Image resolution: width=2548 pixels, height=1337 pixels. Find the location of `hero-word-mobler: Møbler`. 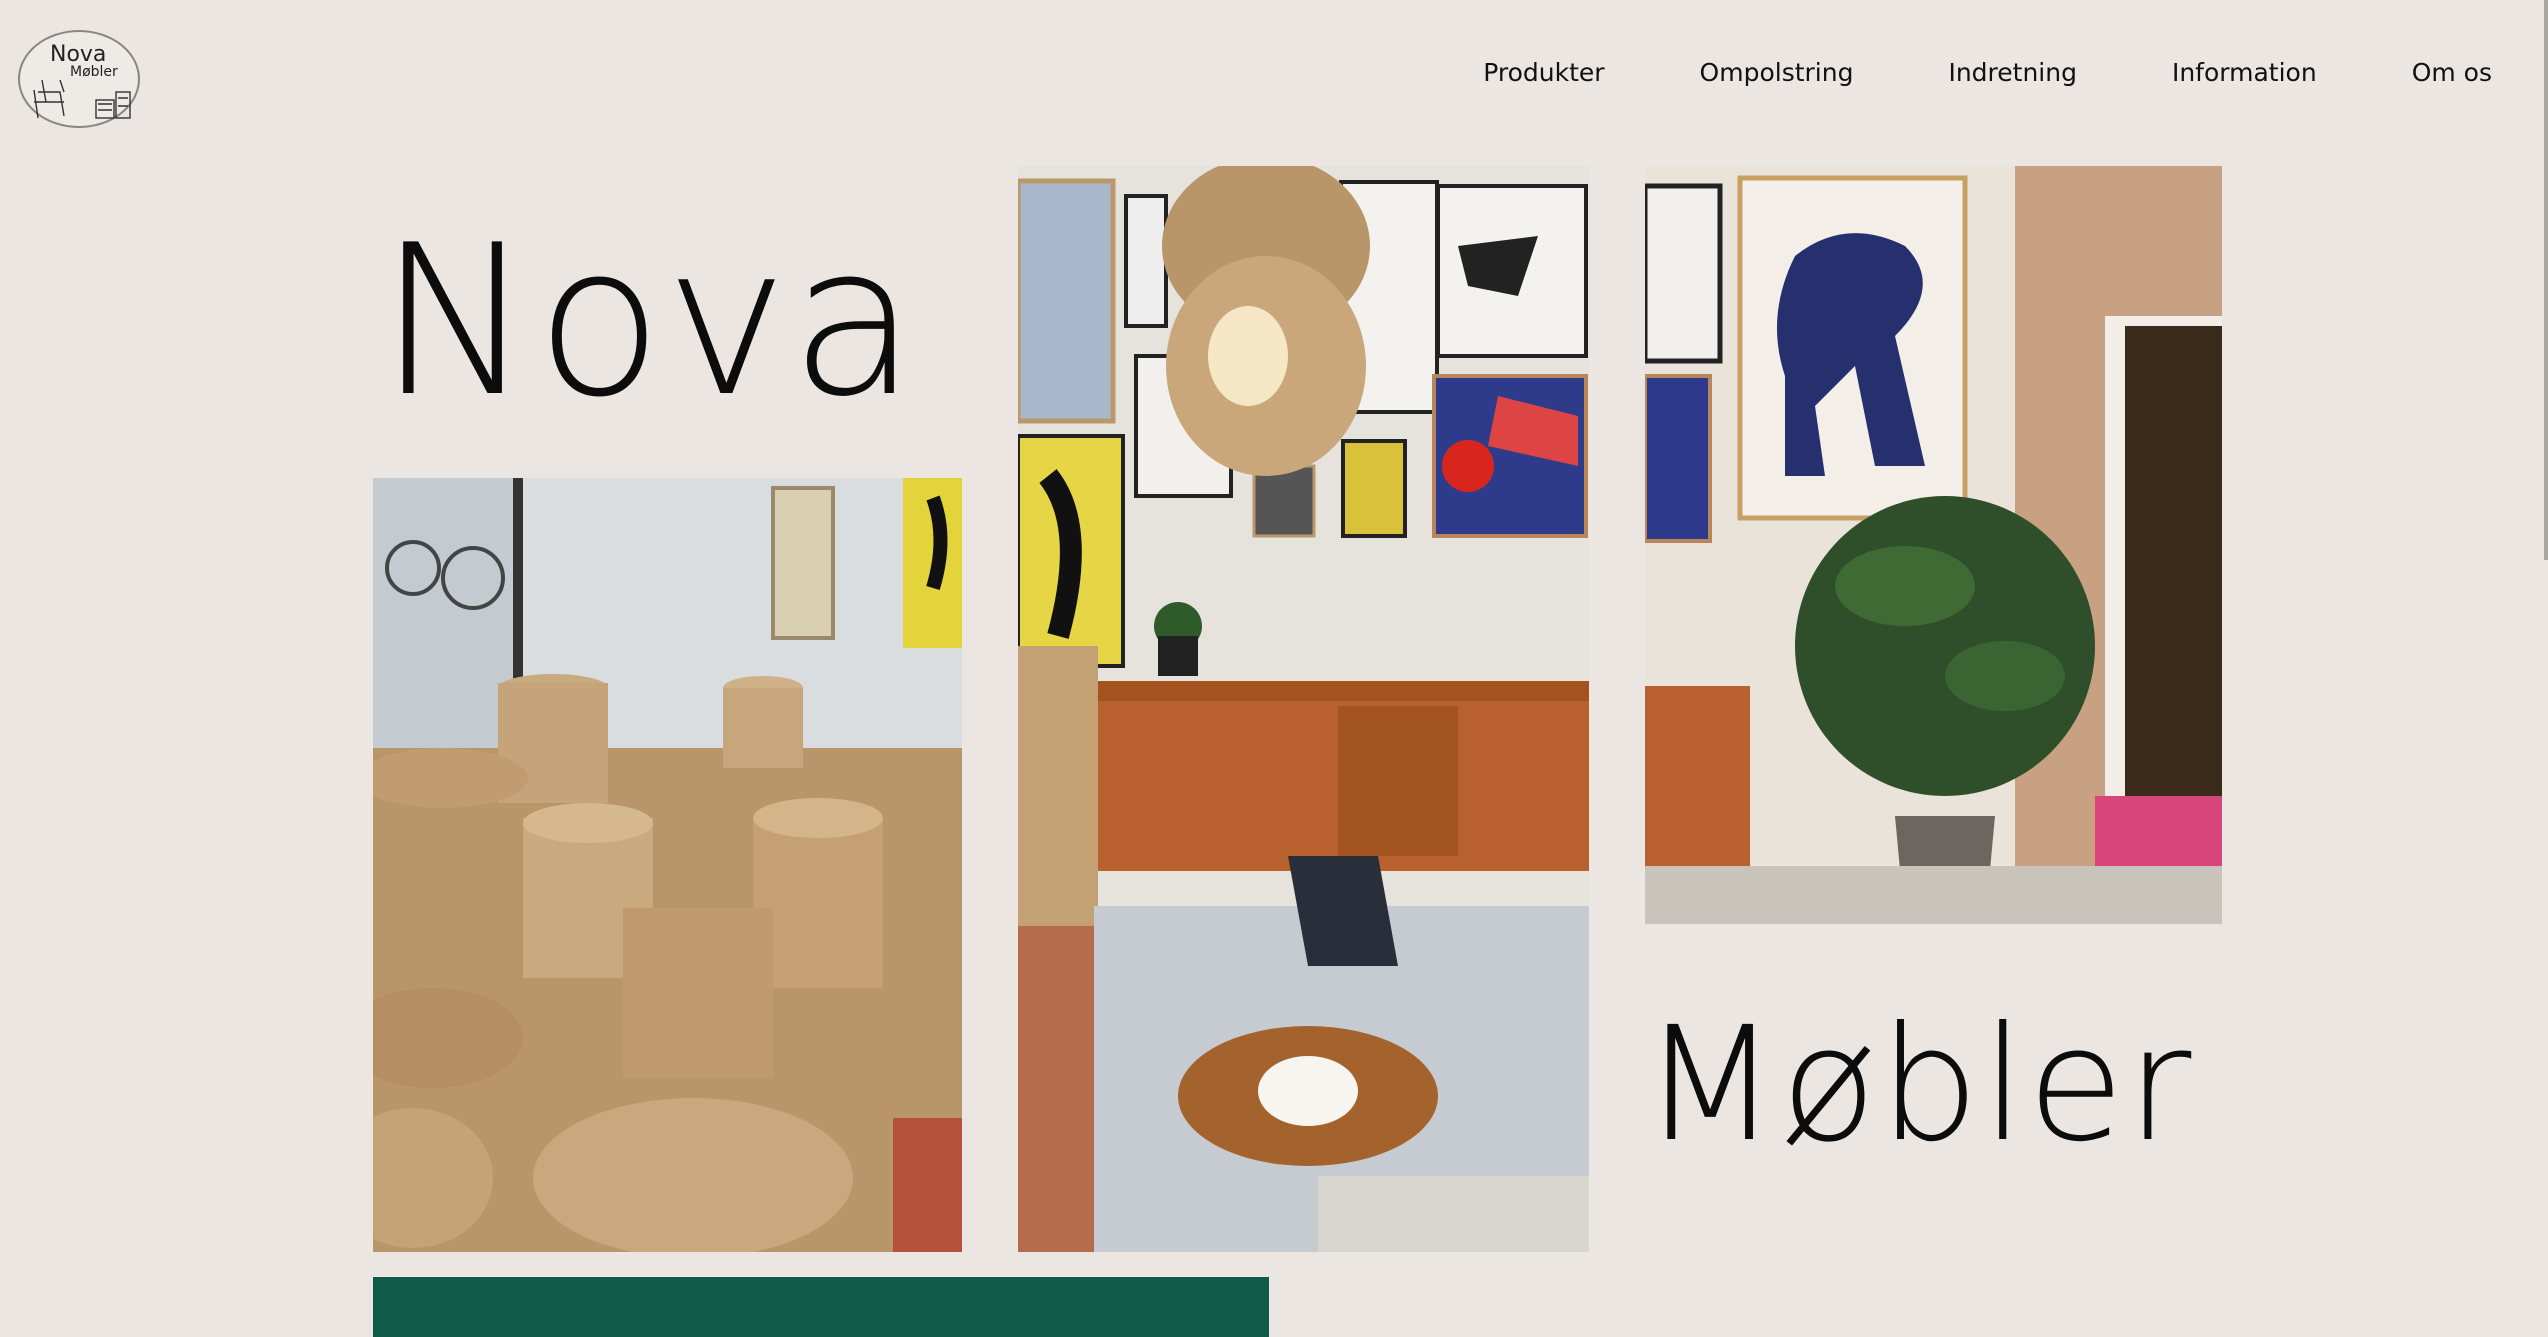

hero-word-mobler: Møbler is located at coordinates (1918, 1085).